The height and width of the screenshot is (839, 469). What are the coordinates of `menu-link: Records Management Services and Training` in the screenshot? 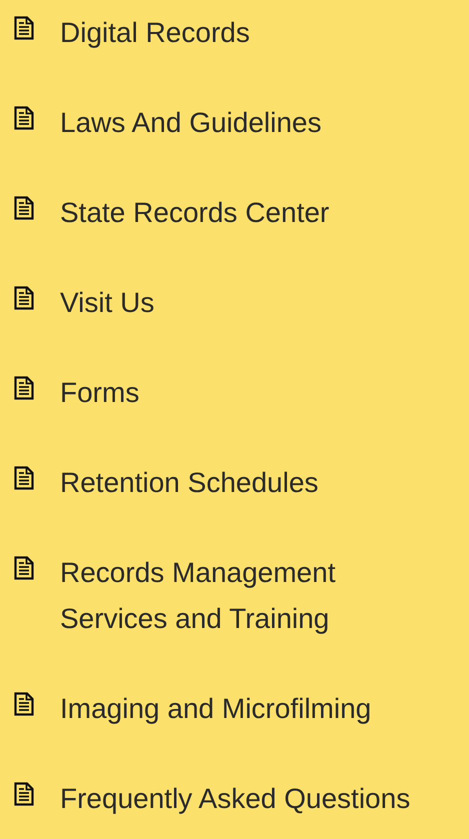 It's located at (225, 596).